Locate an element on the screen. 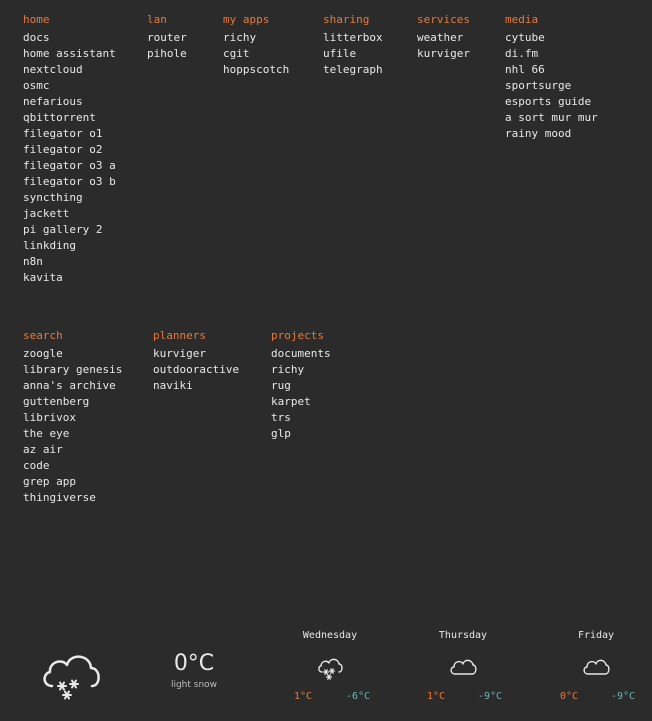 This screenshot has height=721, width=652. forecast-day-name: Wednesday is located at coordinates (330, 635).